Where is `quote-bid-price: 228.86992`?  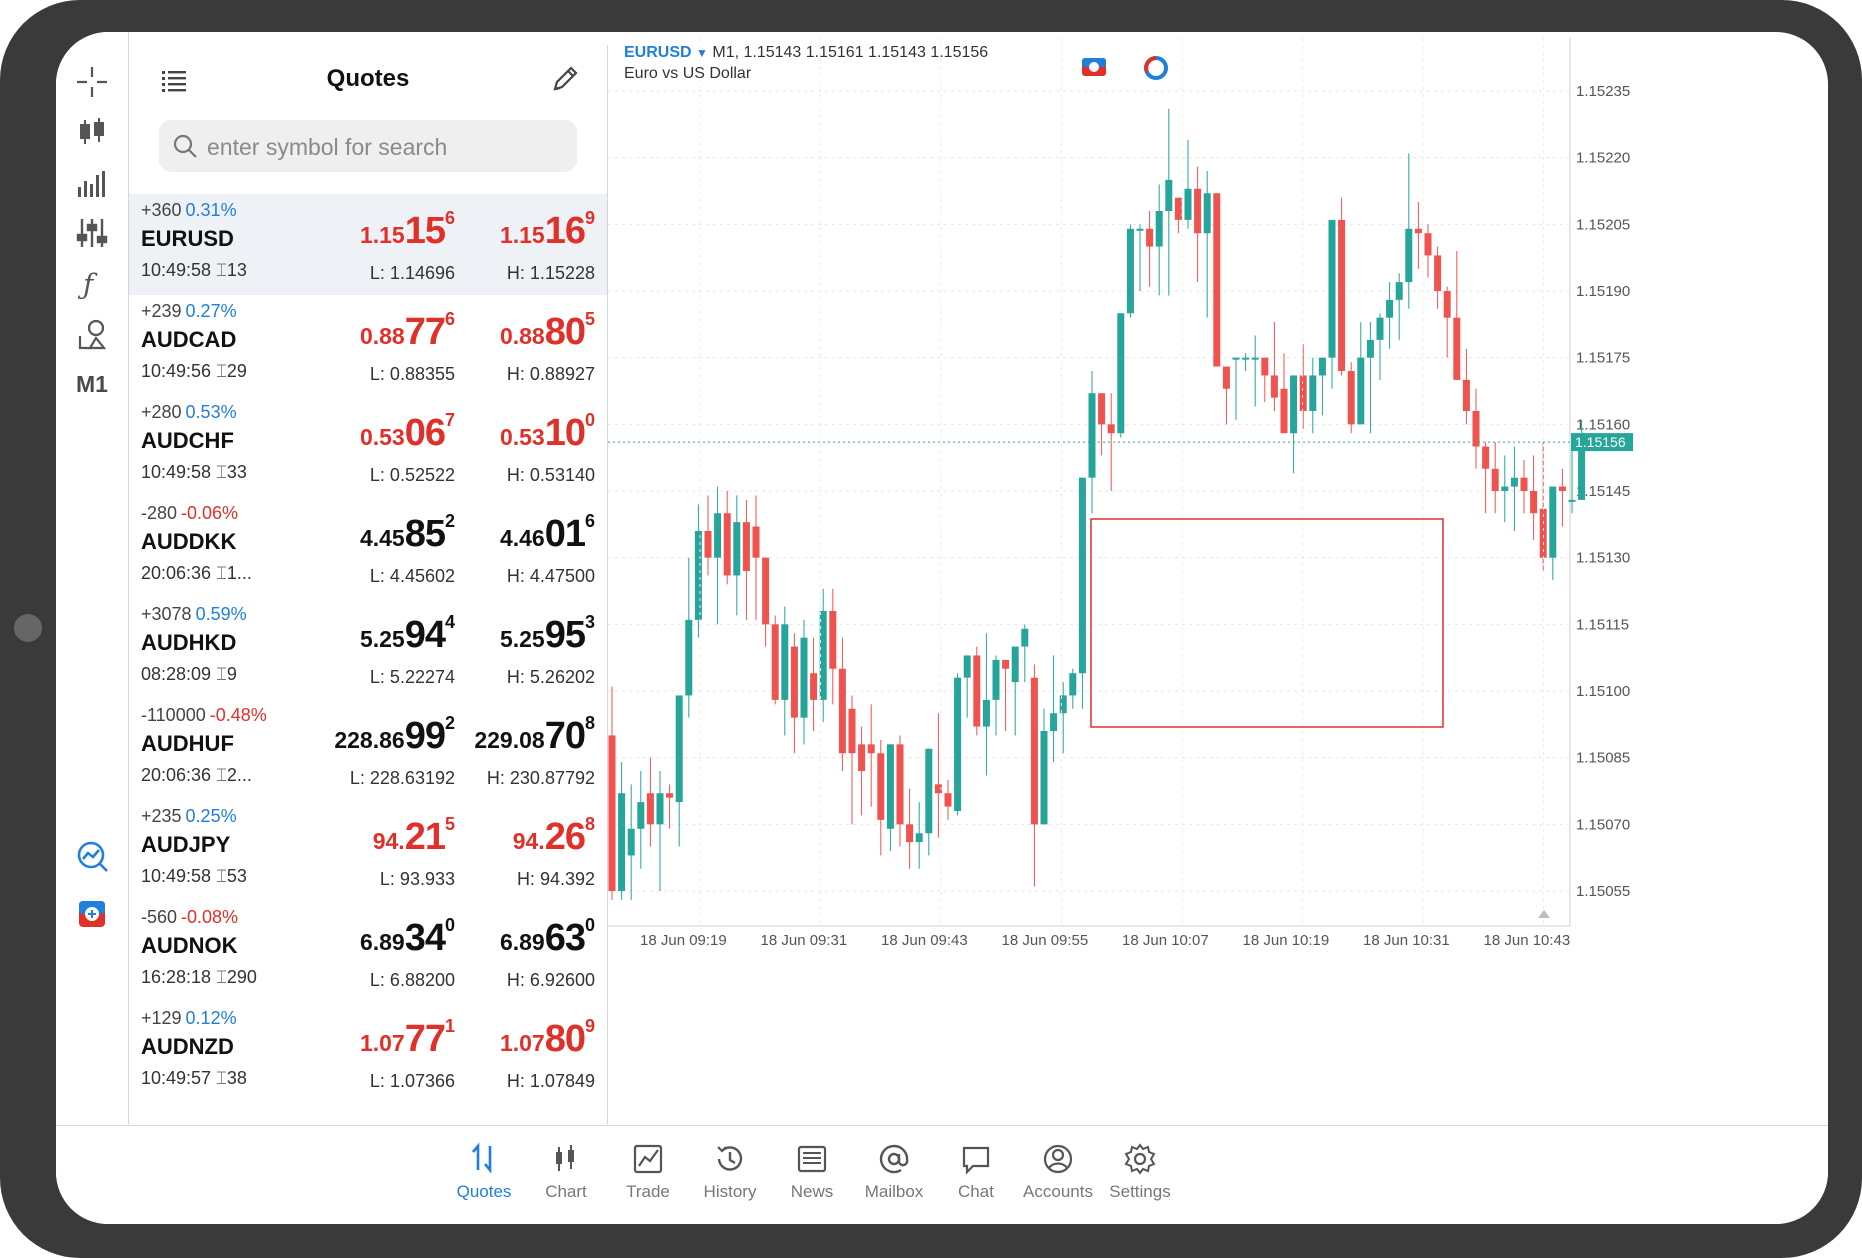 quote-bid-price: 228.86992 is located at coordinates (394, 735).